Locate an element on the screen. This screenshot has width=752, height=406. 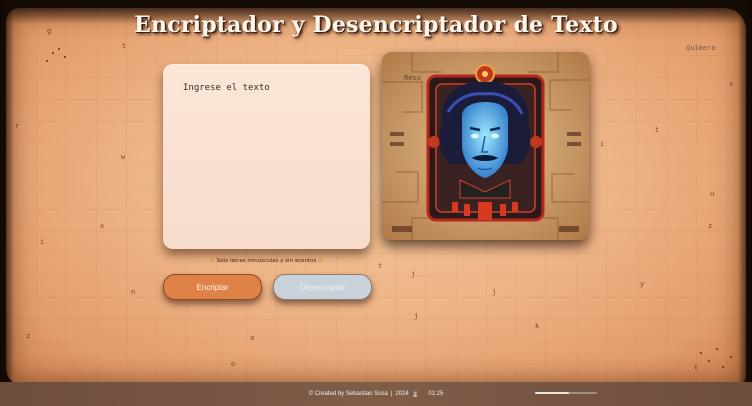
text-input is located at coordinates (266, 156).